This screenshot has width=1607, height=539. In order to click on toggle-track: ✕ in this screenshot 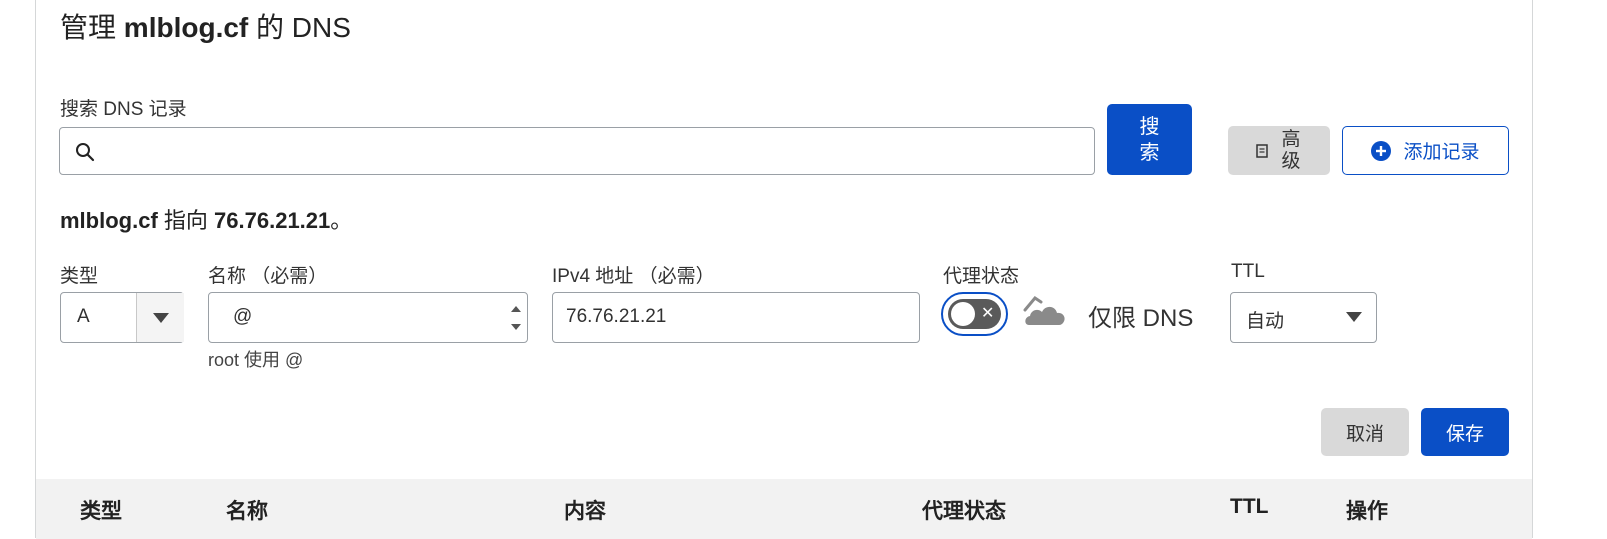, I will do `click(974, 314)`.